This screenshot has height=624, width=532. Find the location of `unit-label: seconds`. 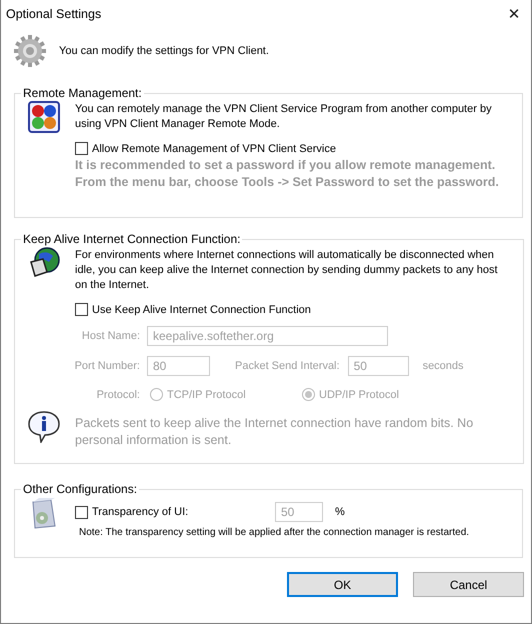

unit-label: seconds is located at coordinates (443, 366).